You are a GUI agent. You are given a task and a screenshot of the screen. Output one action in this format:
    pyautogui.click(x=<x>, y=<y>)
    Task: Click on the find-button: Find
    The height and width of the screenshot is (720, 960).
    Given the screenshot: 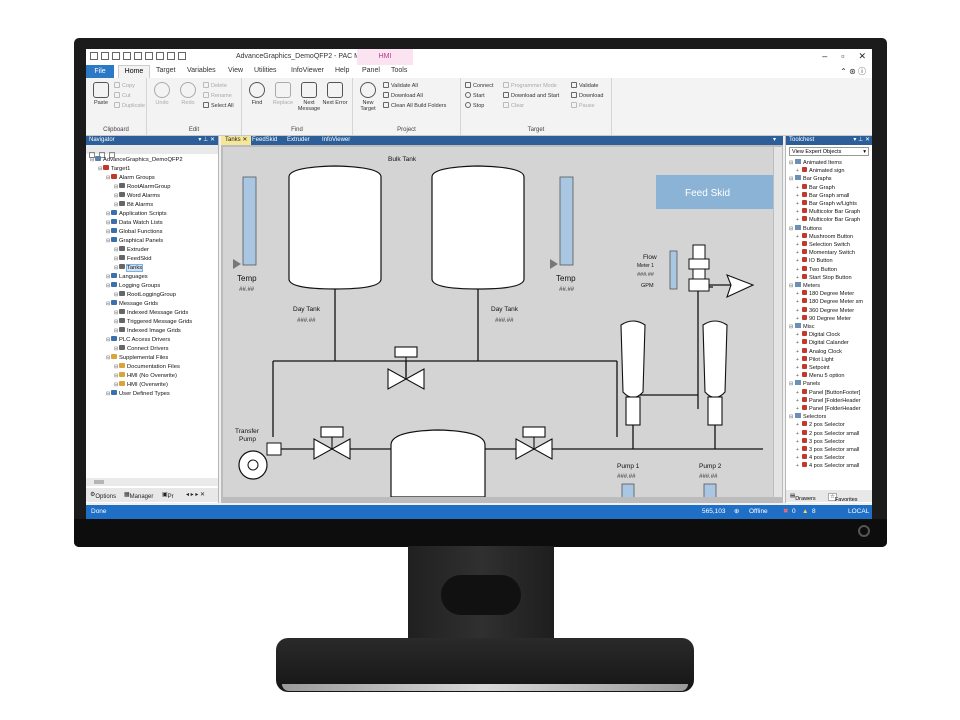 What is the action you would take?
    pyautogui.click(x=257, y=94)
    